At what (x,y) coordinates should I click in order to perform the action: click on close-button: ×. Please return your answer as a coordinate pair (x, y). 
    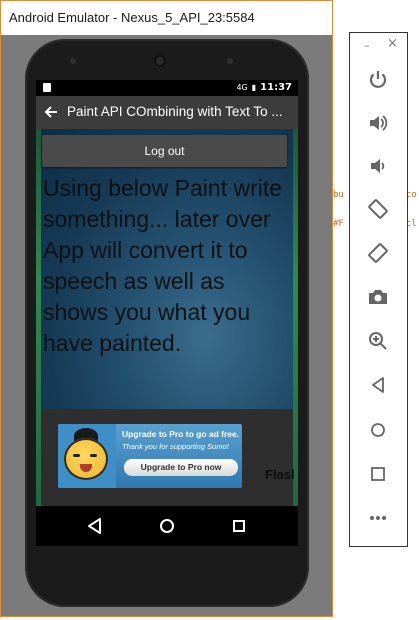
    Looking at the image, I should click on (392, 43).